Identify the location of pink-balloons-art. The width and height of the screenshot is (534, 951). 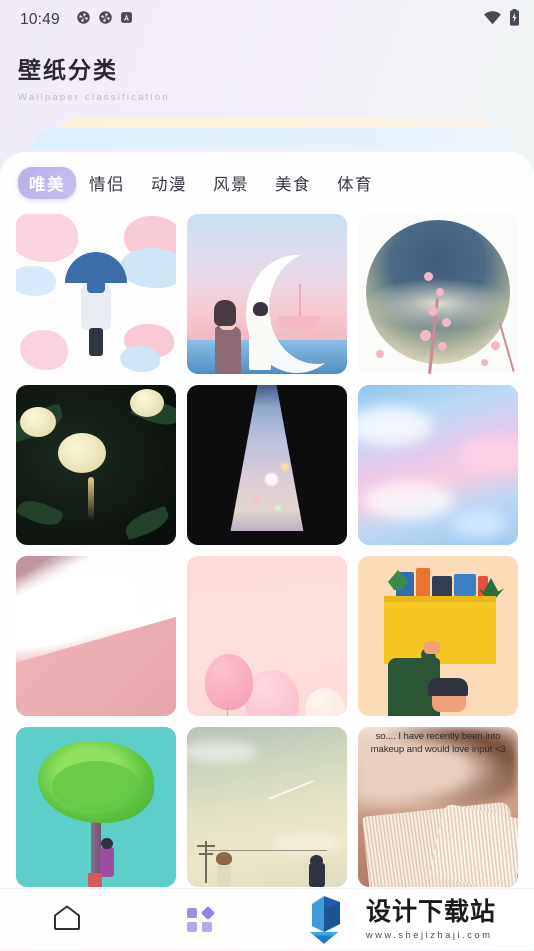
(267, 636).